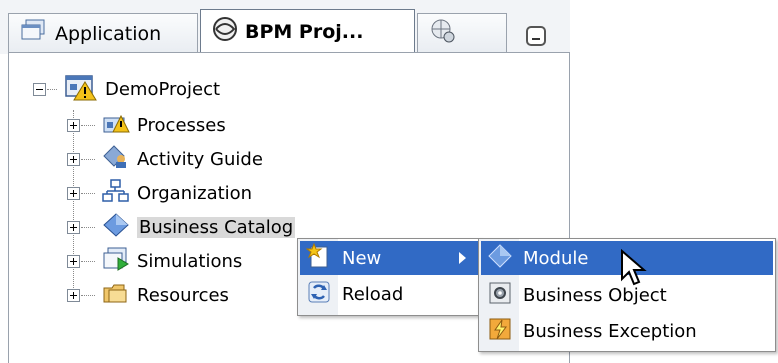  I want to click on application-icon, so click(34, 33).